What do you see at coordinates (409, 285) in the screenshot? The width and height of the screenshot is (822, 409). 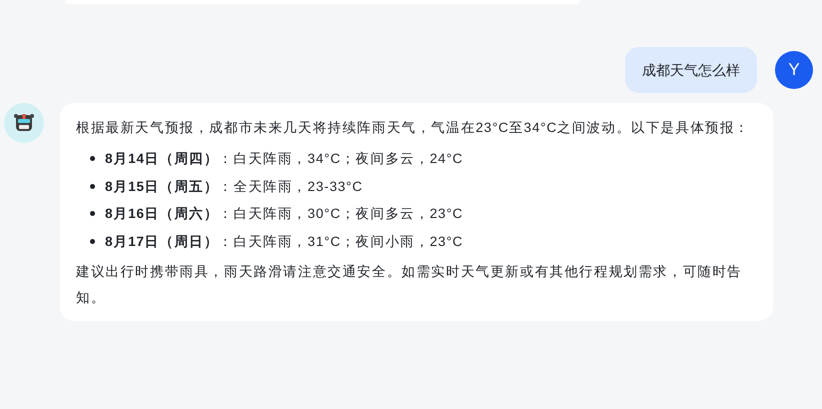 I see `message-paragraph: 建议出行时携带雨具，雨天路滑请注意交通安全。如需实时天气更新或有其他行程规划需求，可随时告知。` at bounding box center [409, 285].